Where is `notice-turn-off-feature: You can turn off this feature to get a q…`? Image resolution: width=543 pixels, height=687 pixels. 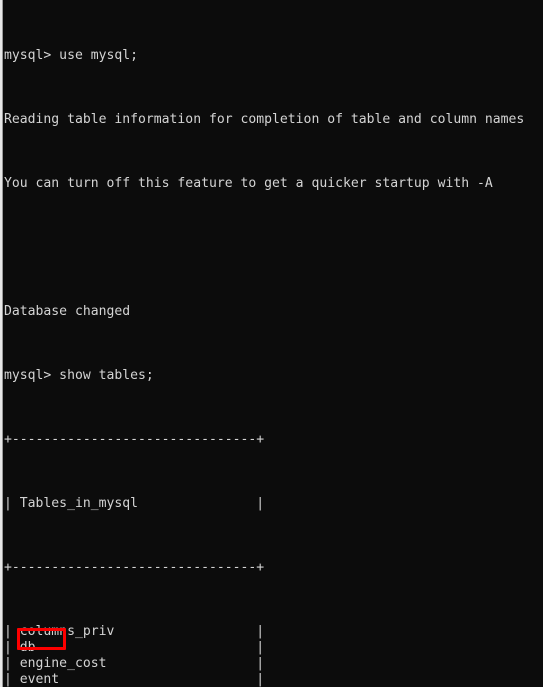 notice-turn-off-feature: You can turn off this feature to get a q… is located at coordinates (248, 183).